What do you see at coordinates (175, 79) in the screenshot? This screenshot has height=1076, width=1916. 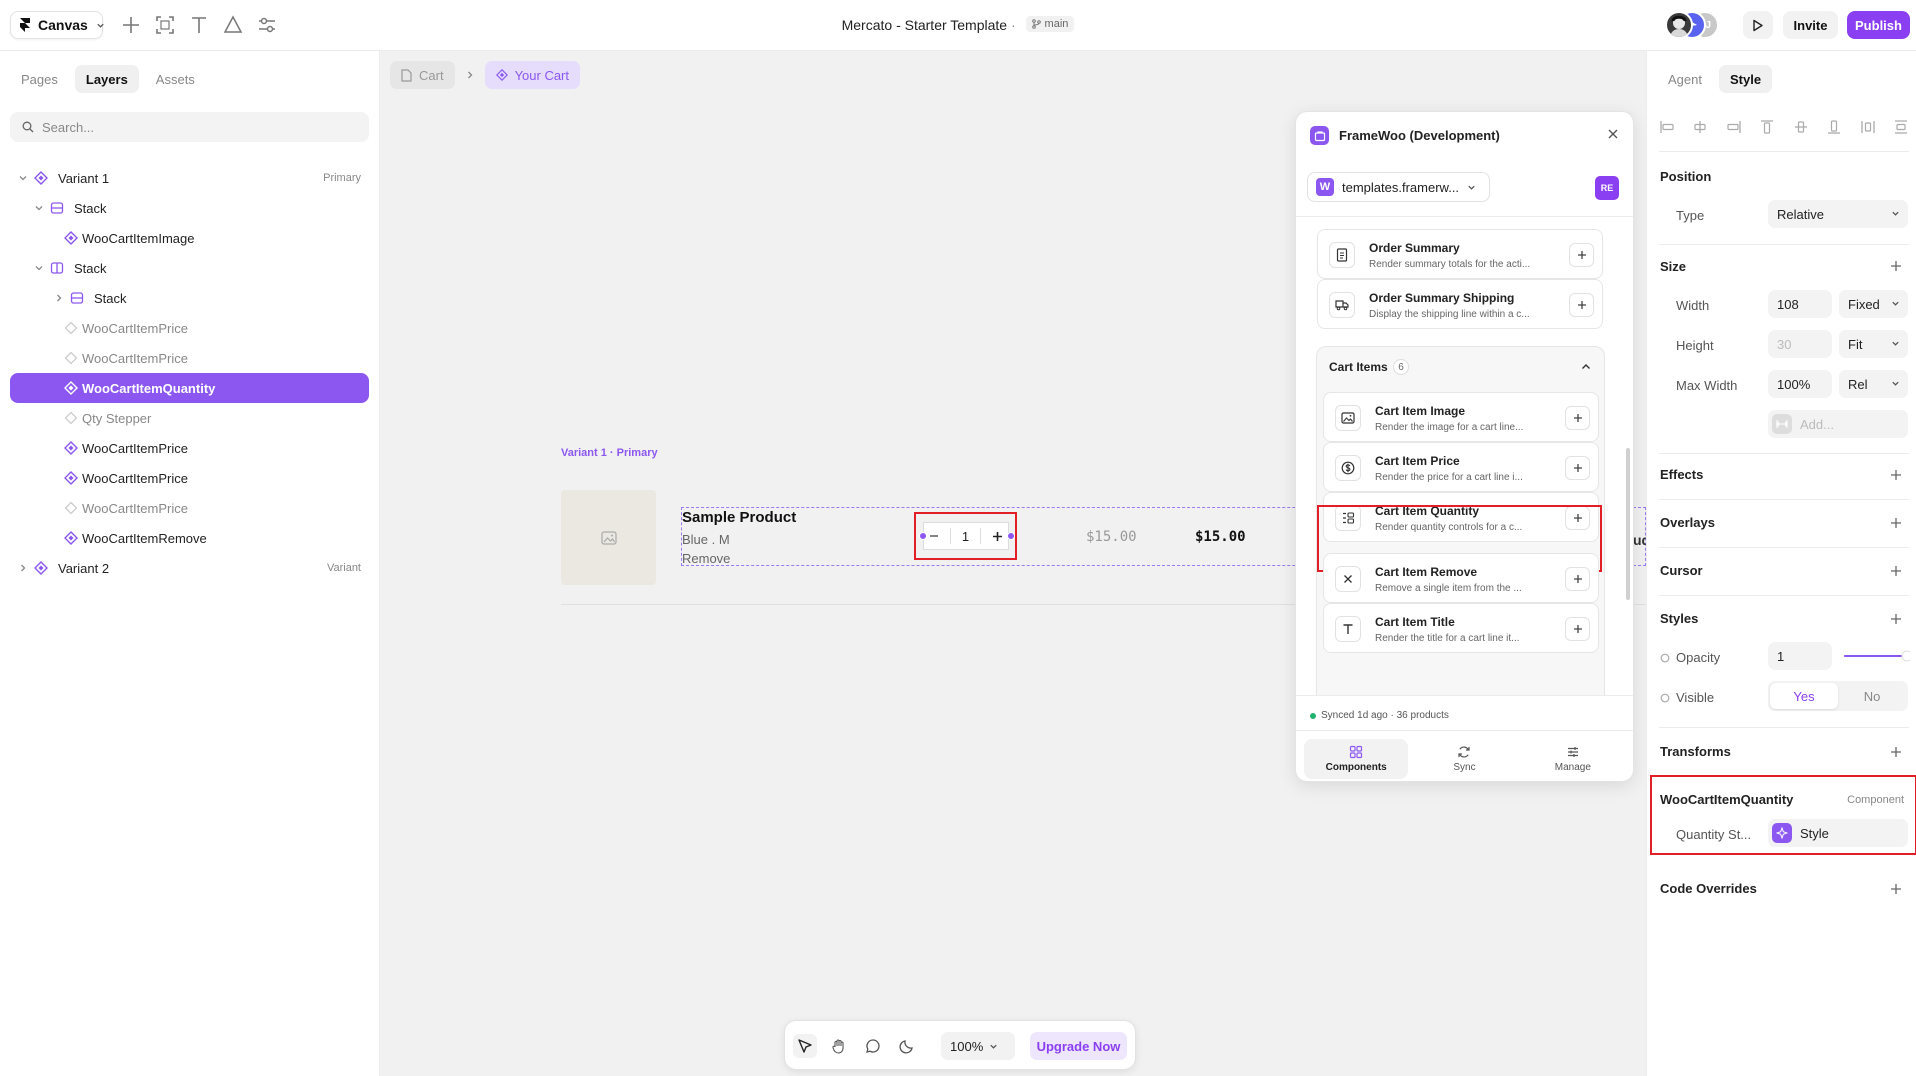 I see `tab-assets: Assets` at bounding box center [175, 79].